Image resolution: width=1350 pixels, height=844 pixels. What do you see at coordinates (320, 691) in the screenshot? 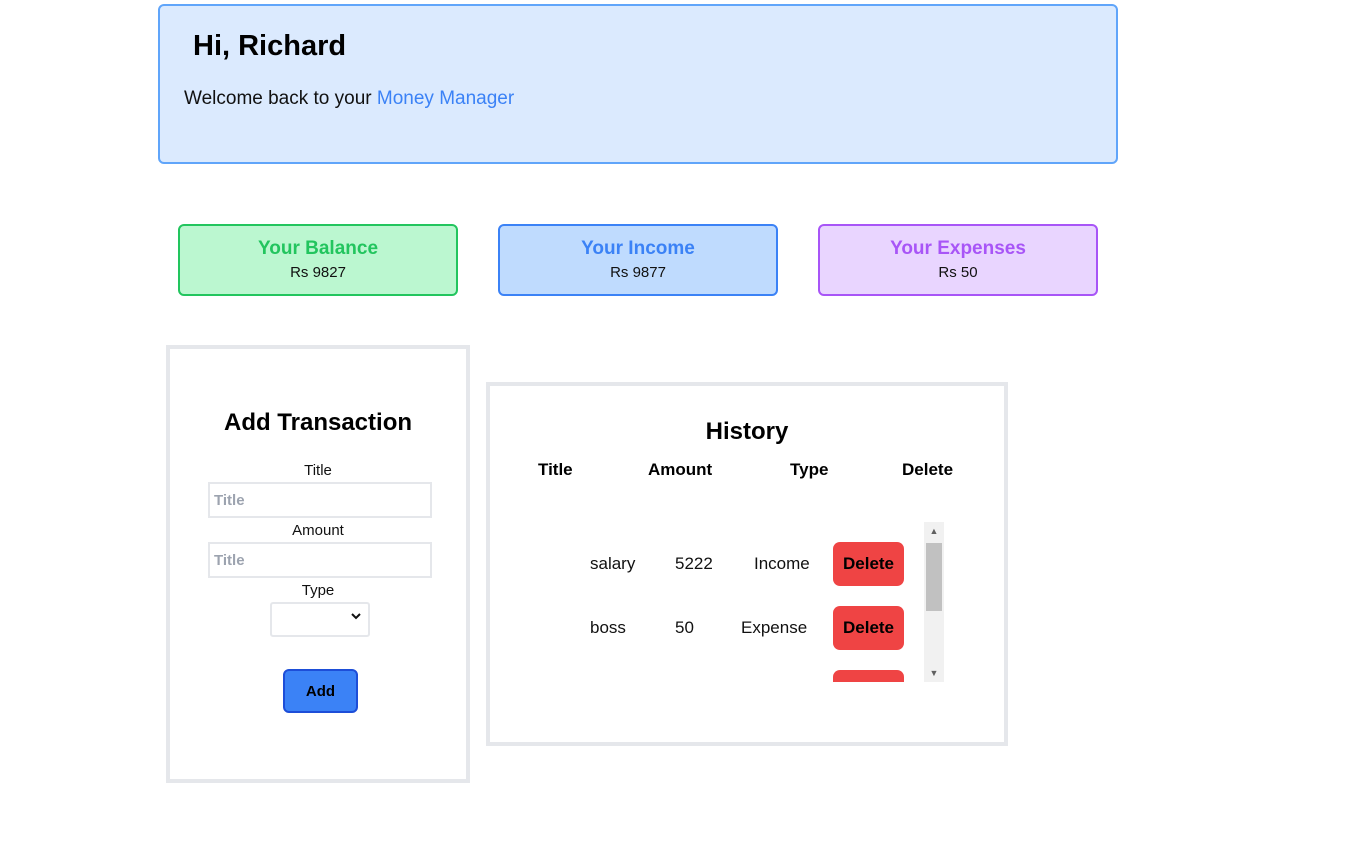
I see `add-button: Add` at bounding box center [320, 691].